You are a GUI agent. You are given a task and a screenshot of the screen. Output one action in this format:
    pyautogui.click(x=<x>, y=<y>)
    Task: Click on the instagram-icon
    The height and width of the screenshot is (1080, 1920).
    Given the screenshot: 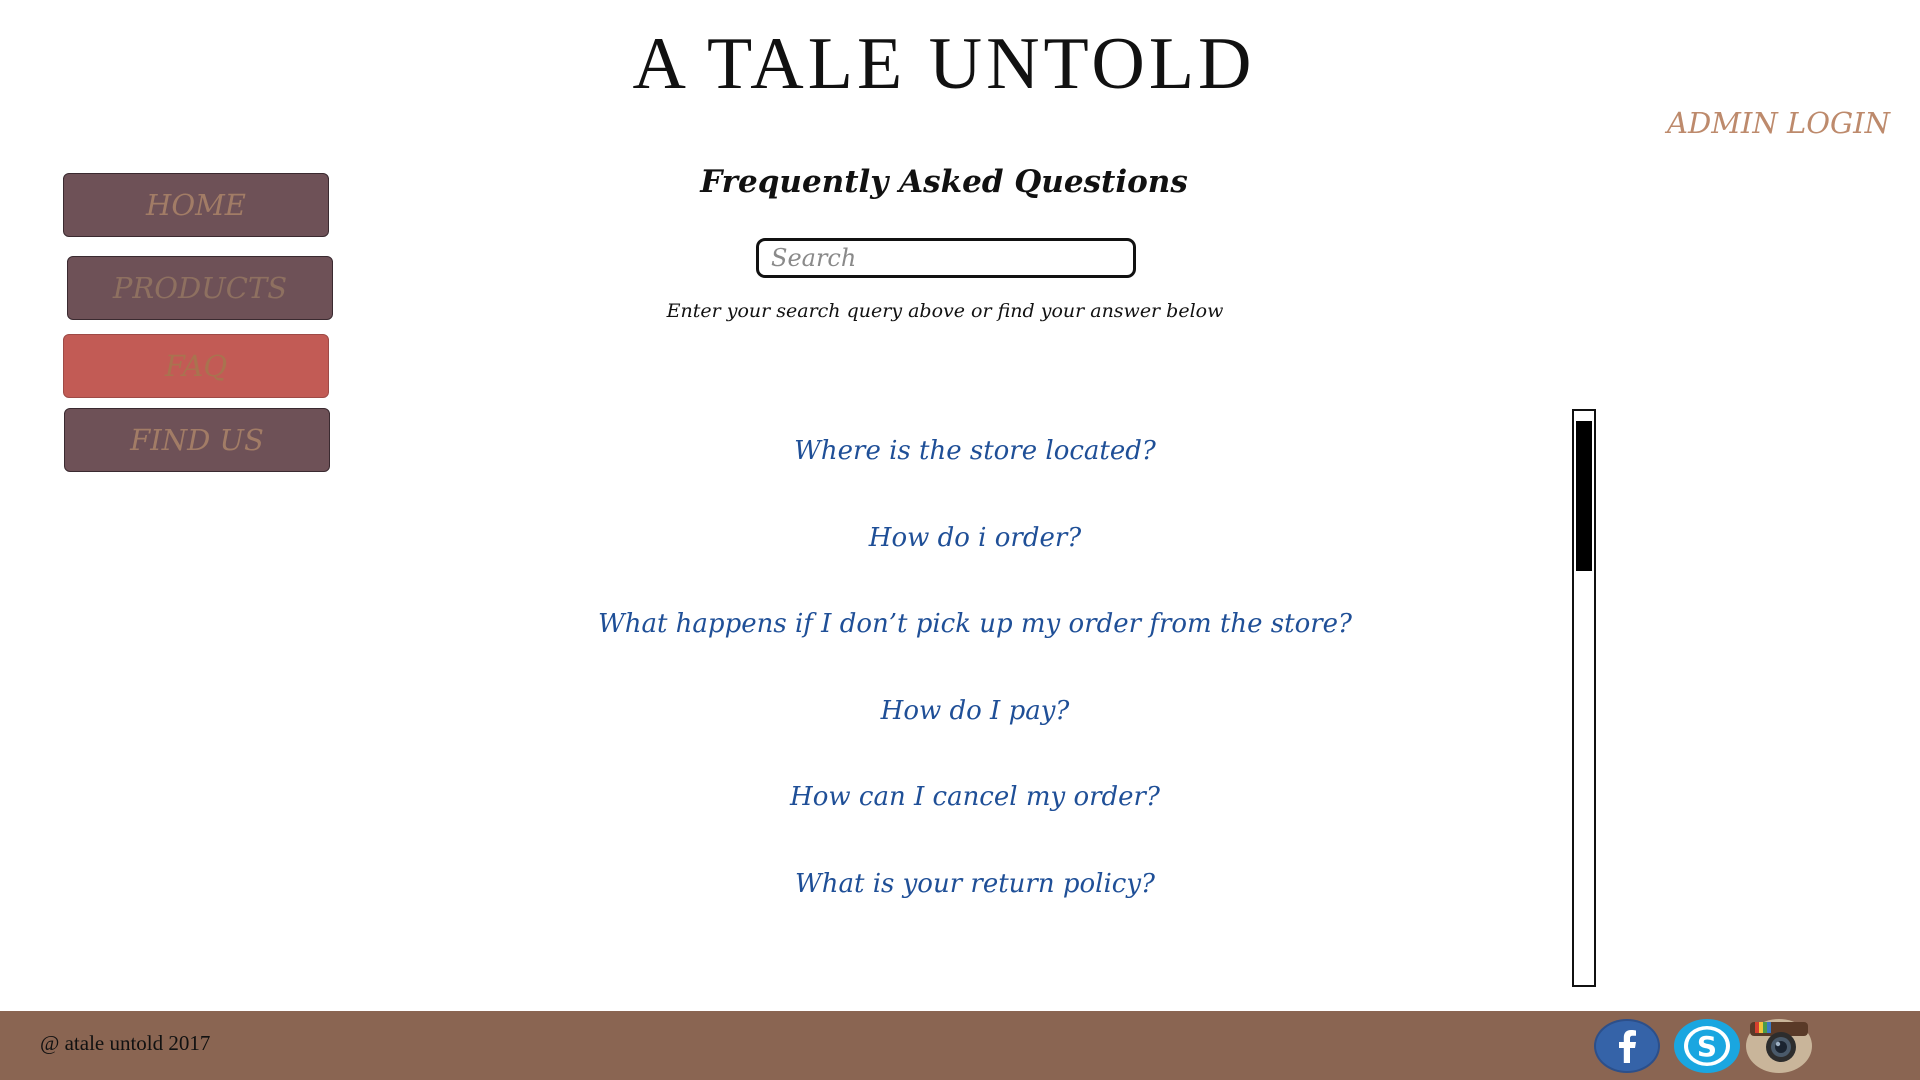 What is the action you would take?
    pyautogui.click(x=1779, y=1046)
    